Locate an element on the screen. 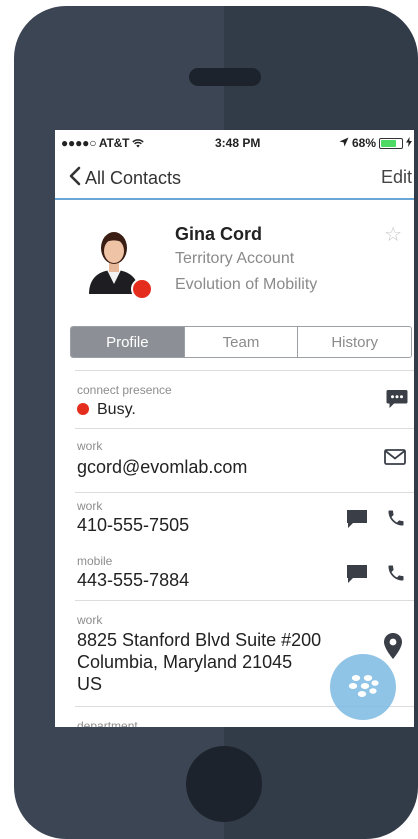 This screenshot has height=839, width=418. address-line-3: US is located at coordinates (90, 684).